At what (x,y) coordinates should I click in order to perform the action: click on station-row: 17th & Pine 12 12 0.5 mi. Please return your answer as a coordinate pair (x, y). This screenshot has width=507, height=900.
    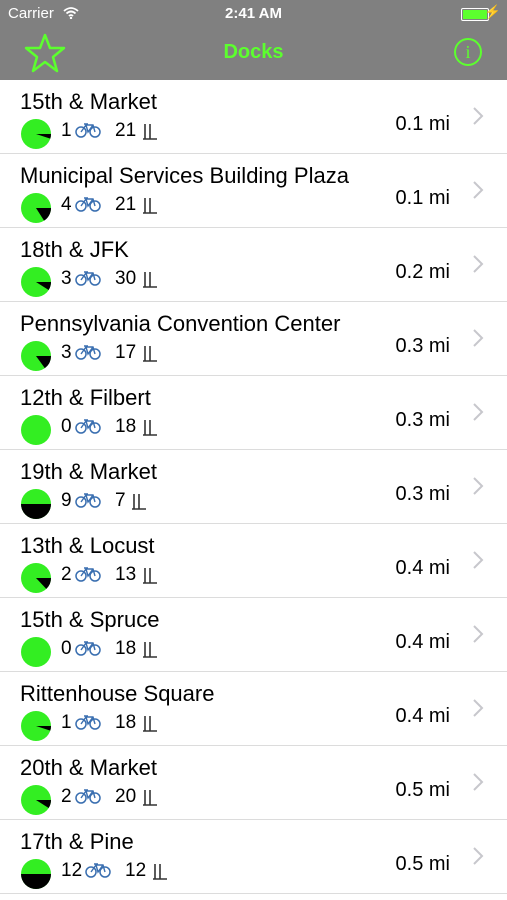
    Looking at the image, I should click on (253, 857).